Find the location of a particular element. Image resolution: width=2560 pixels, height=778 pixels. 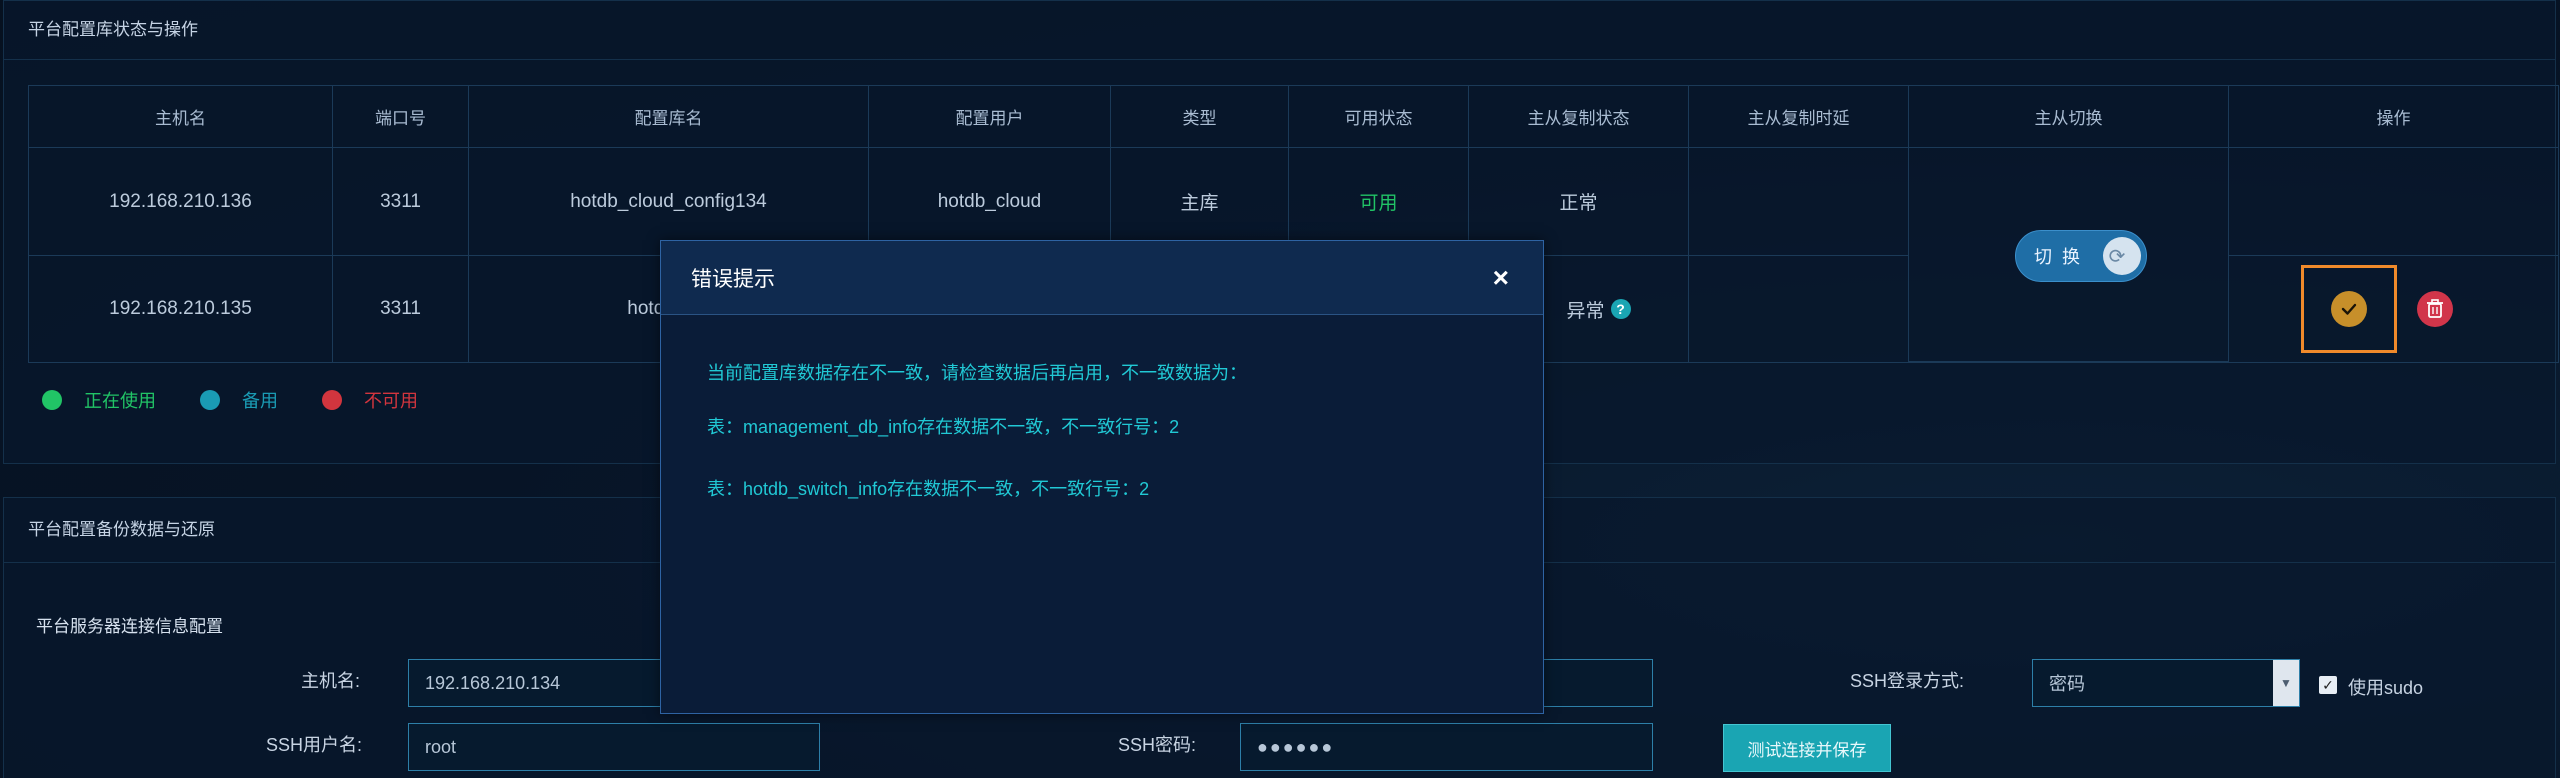

col-header-port: 端口号 is located at coordinates (401, 117).